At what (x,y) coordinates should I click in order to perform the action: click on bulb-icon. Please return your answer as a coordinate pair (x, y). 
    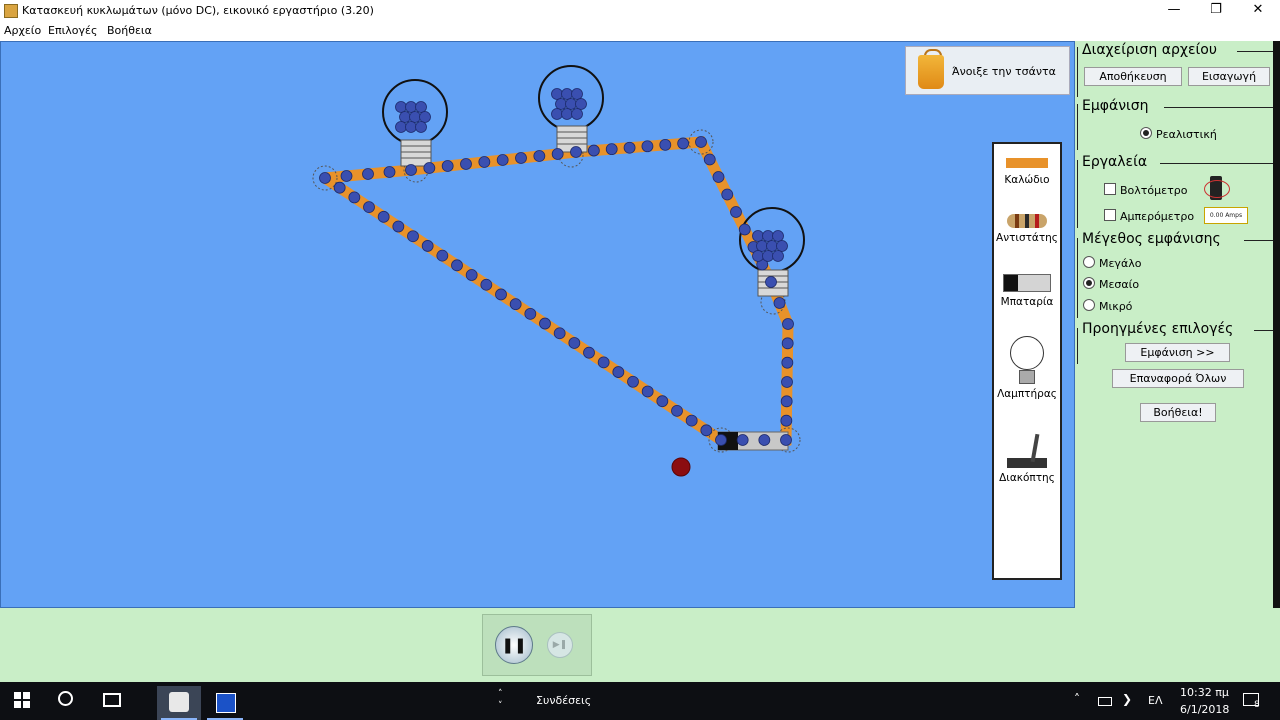
    Looking at the image, I should click on (1027, 353).